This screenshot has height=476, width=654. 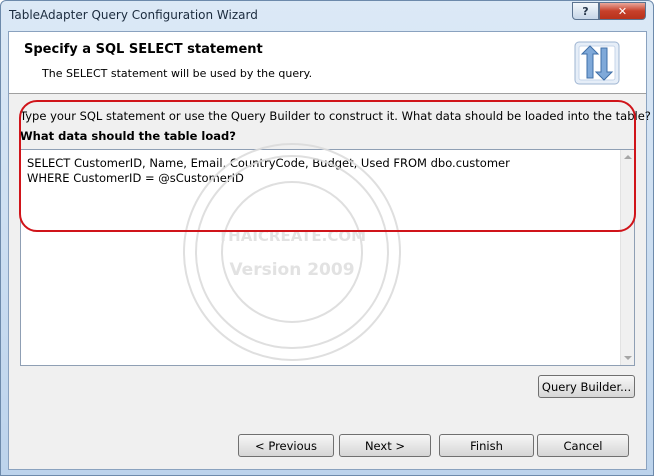 I want to click on close-button: ✕, so click(x=622, y=11).